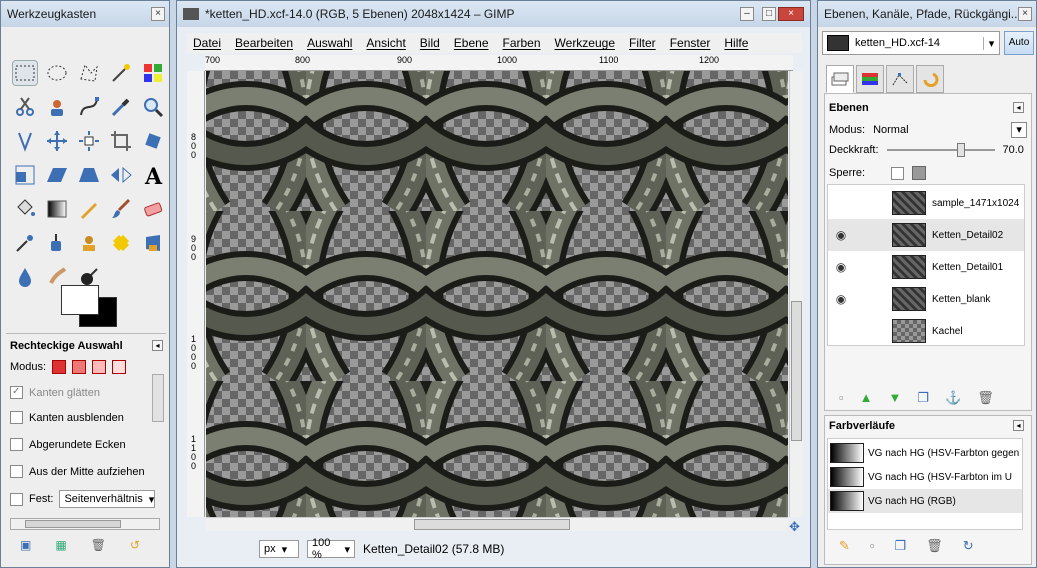 The image size is (1037, 568). What do you see at coordinates (89, 107) in the screenshot?
I see `paths-tool-icon` at bounding box center [89, 107].